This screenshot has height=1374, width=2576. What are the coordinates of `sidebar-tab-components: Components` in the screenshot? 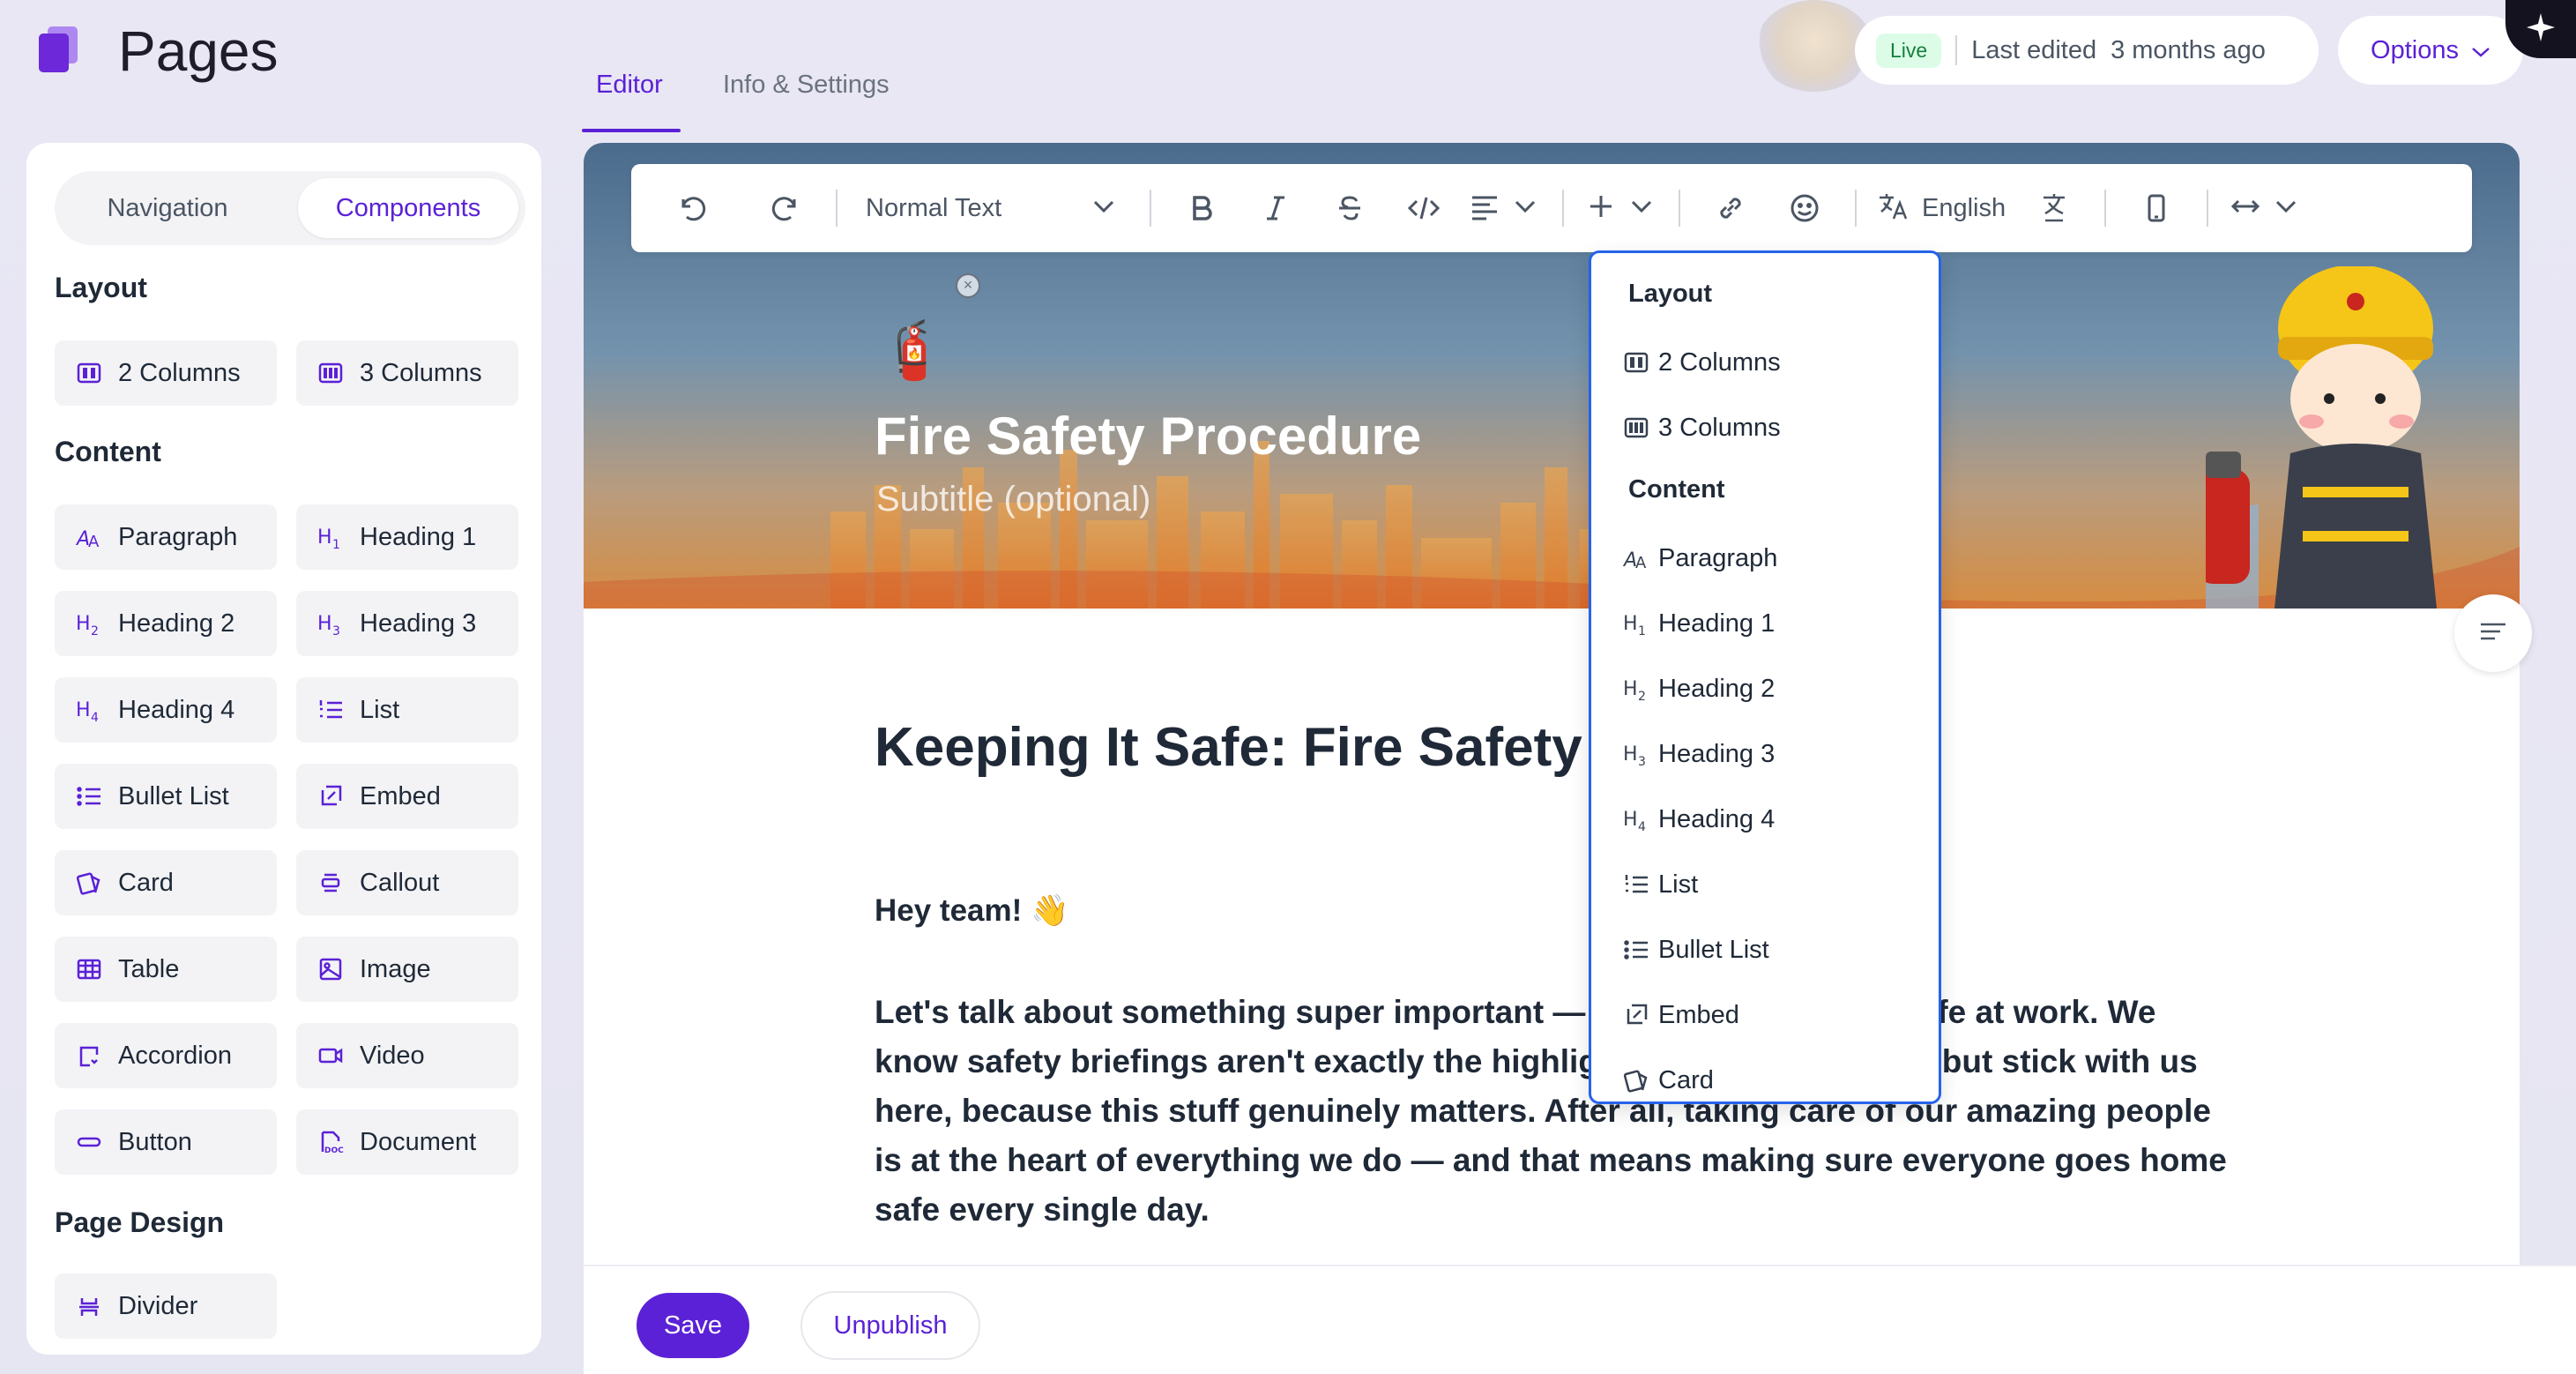 It's located at (408, 208).